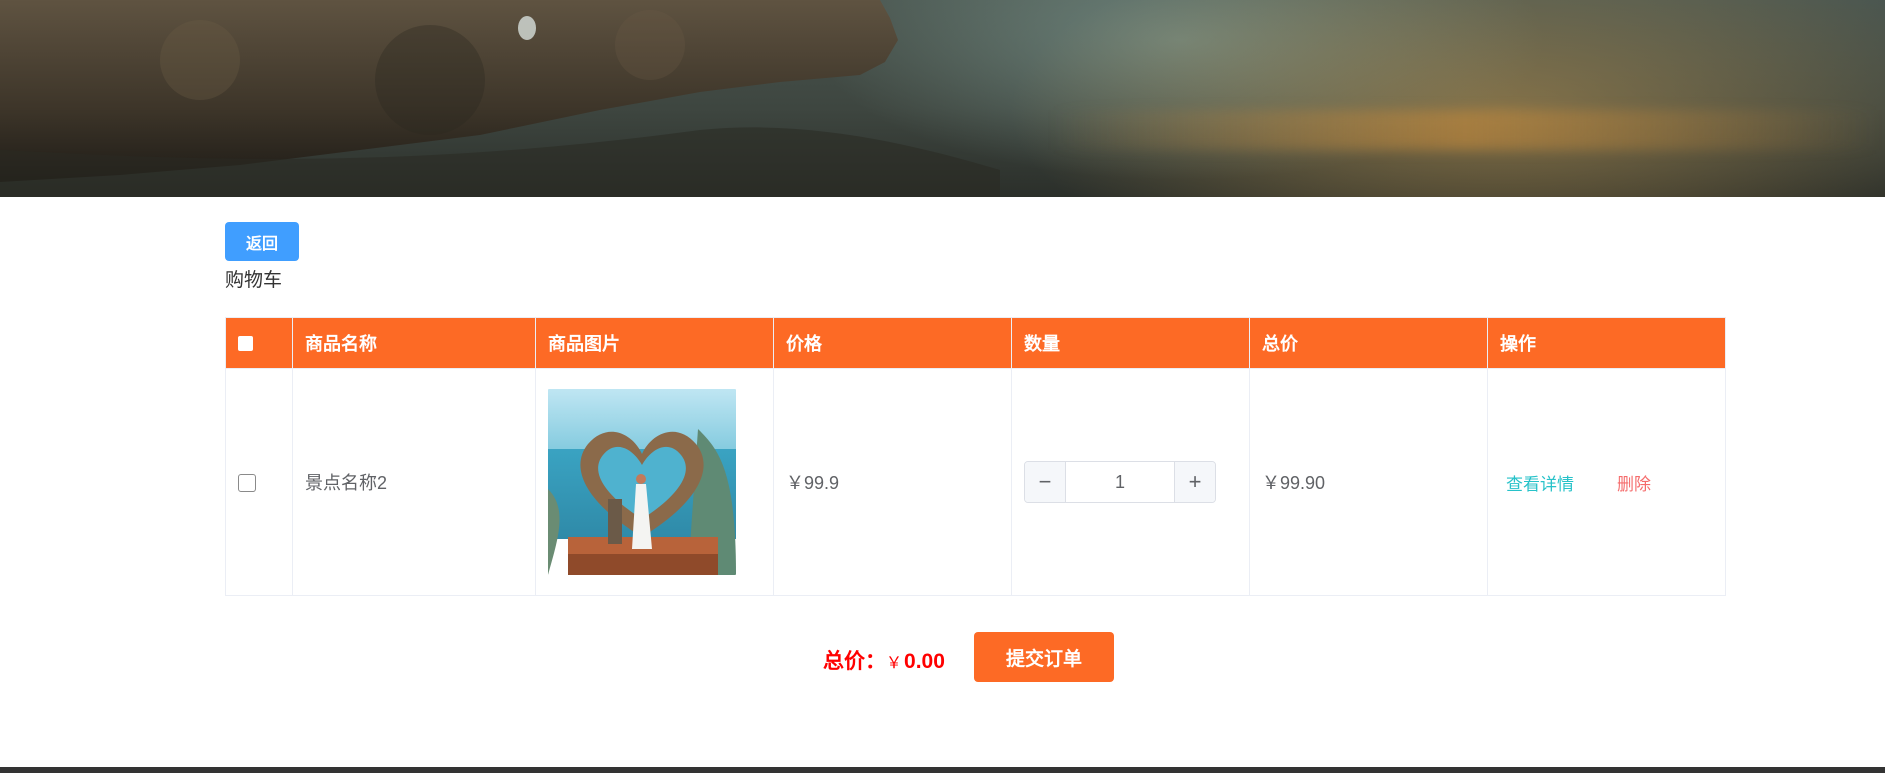 The height and width of the screenshot is (773, 1885). Describe the element at coordinates (414, 343) in the screenshot. I see `header-product-name: 商品名称` at that location.